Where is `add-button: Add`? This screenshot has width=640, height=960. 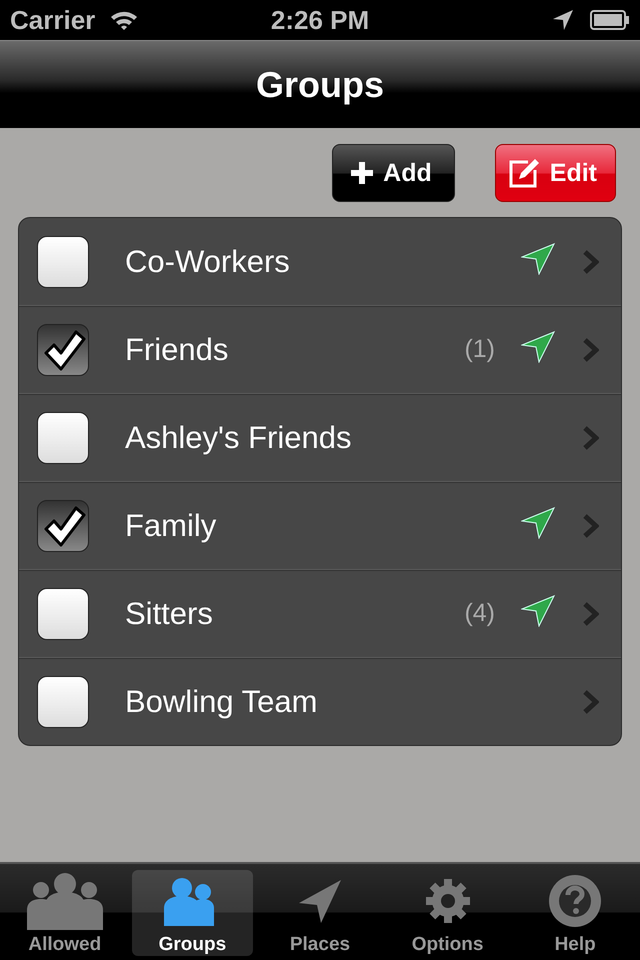 add-button: Add is located at coordinates (393, 173).